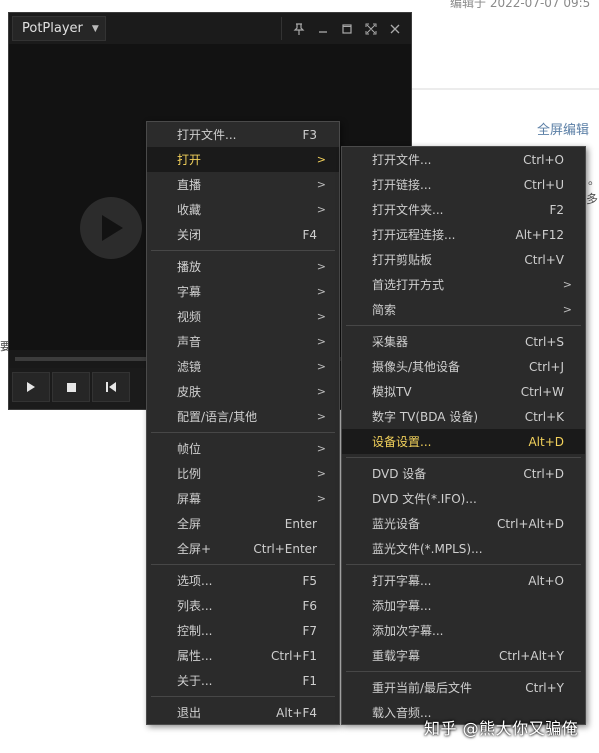 The width and height of the screenshot is (599, 753). What do you see at coordinates (243, 266) in the screenshot?
I see `menu-item: 播放 >` at bounding box center [243, 266].